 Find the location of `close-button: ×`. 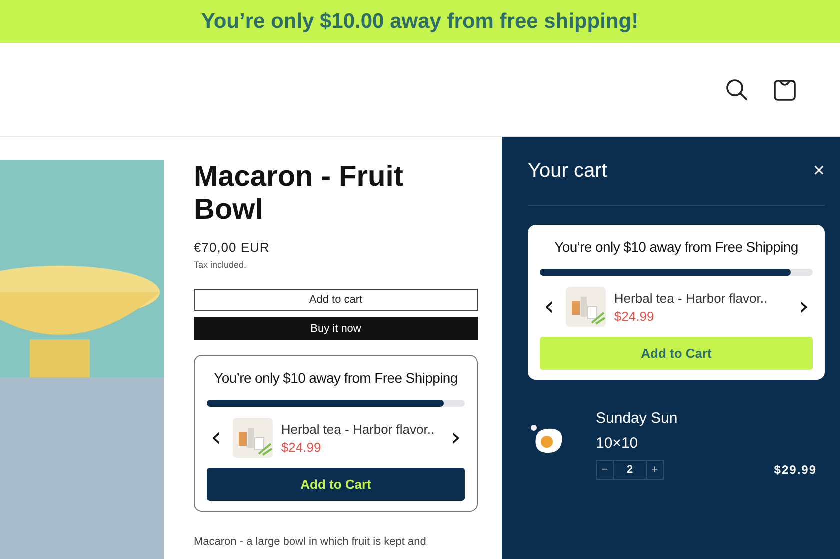

close-button: × is located at coordinates (819, 171).